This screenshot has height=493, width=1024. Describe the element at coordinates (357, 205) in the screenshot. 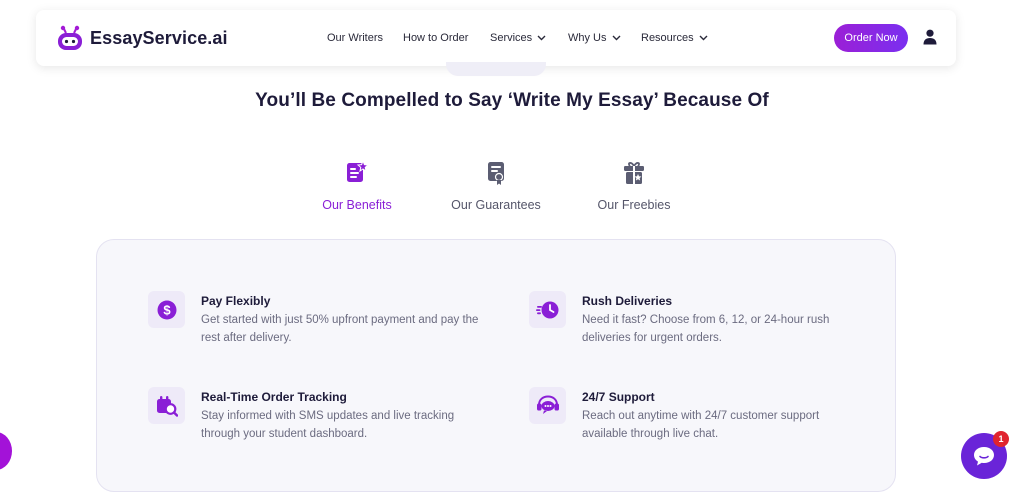

I see `tab-label: Our Benefits` at that location.